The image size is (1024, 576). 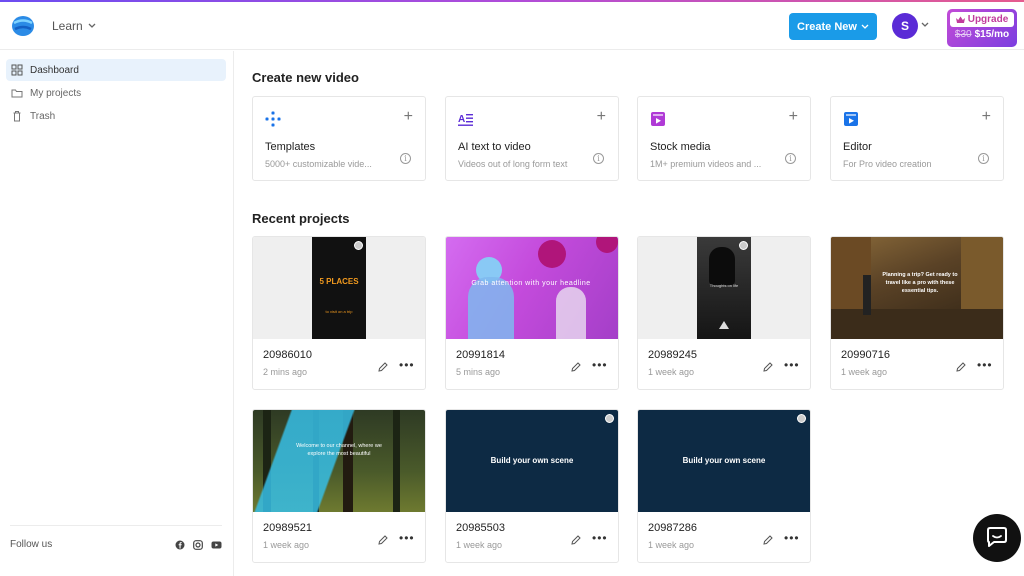 I want to click on chat-icon, so click(x=997, y=537).